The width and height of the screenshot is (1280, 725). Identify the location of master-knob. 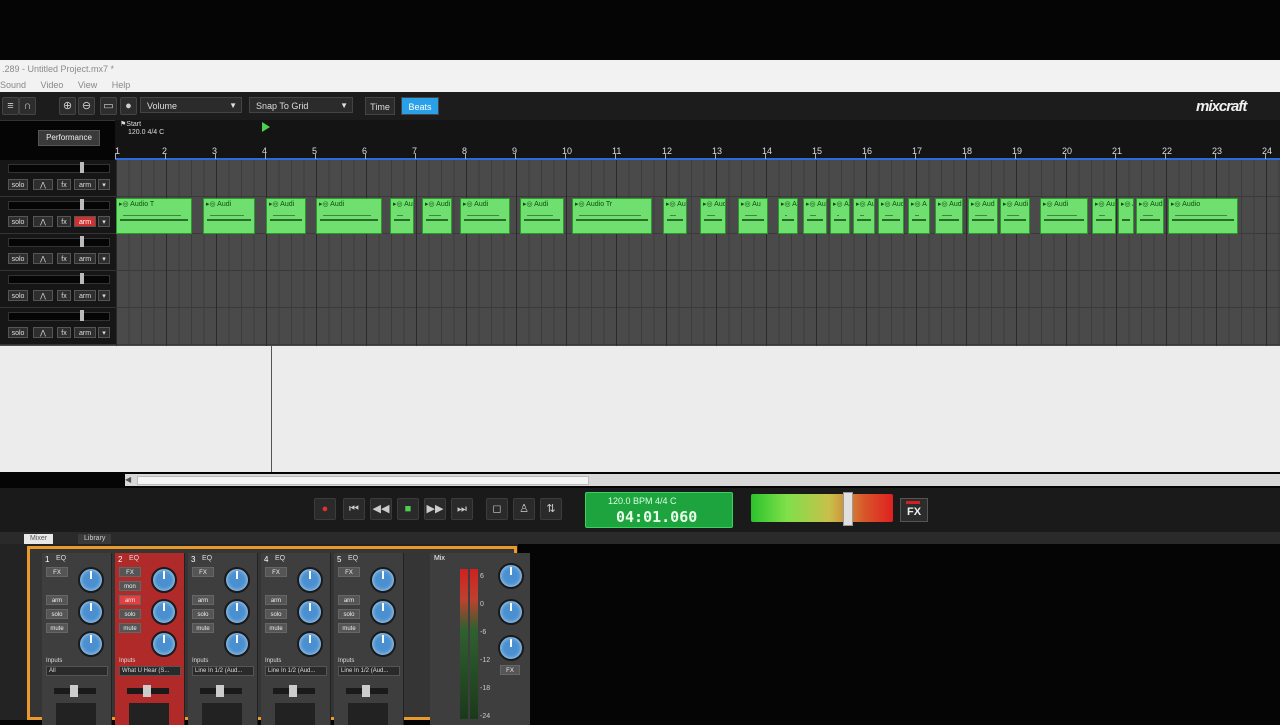
(511, 648).